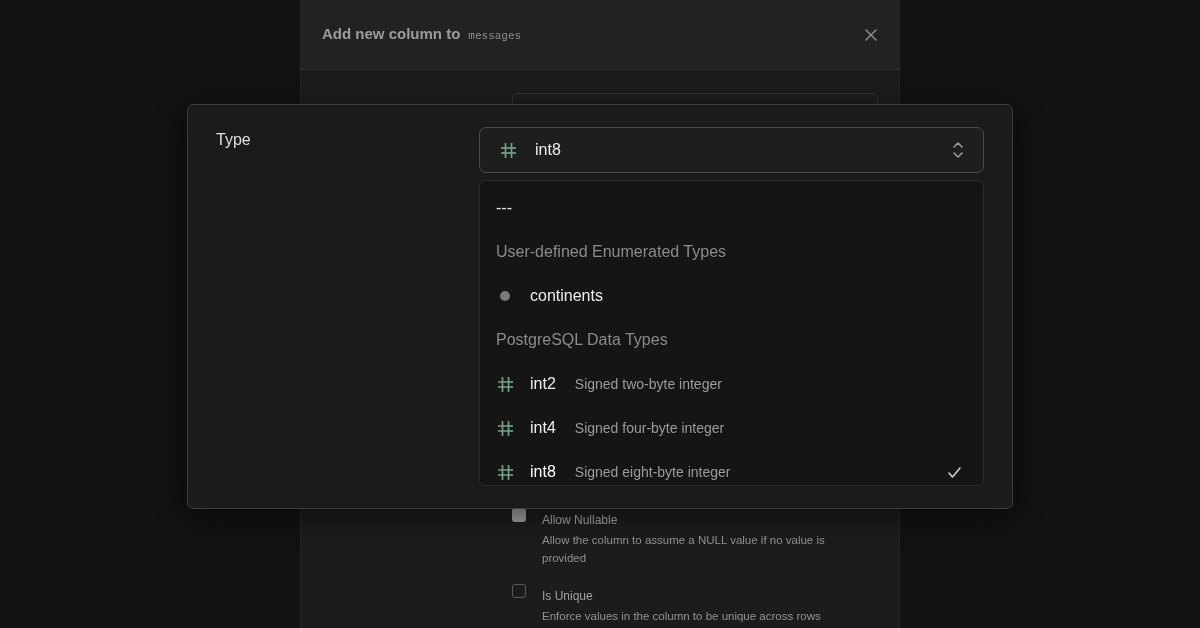  What do you see at coordinates (611, 252) in the screenshot?
I see `group-heading: User-defined Enumerated Types` at bounding box center [611, 252].